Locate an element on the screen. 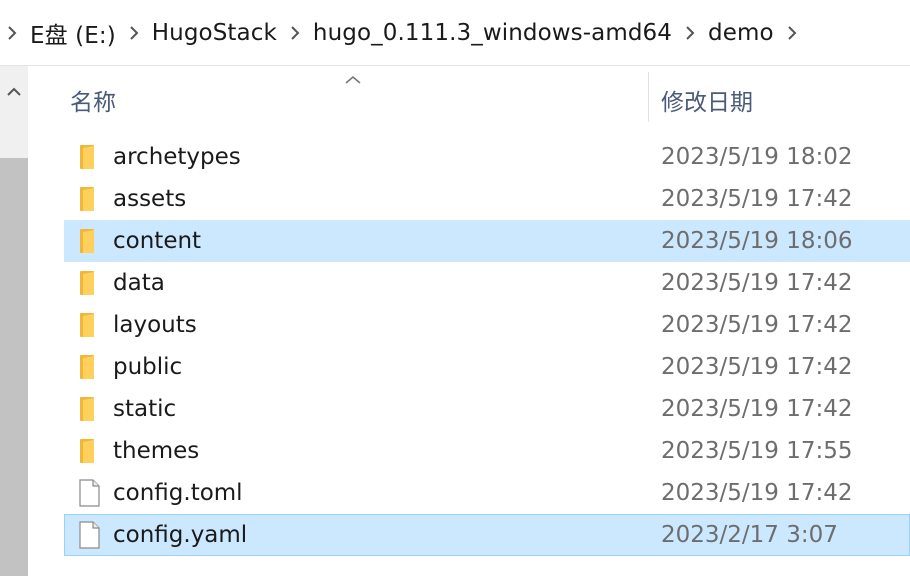 The height and width of the screenshot is (576, 910). list-item: layouts 2023/5/19 17:42 is located at coordinates (487, 325).